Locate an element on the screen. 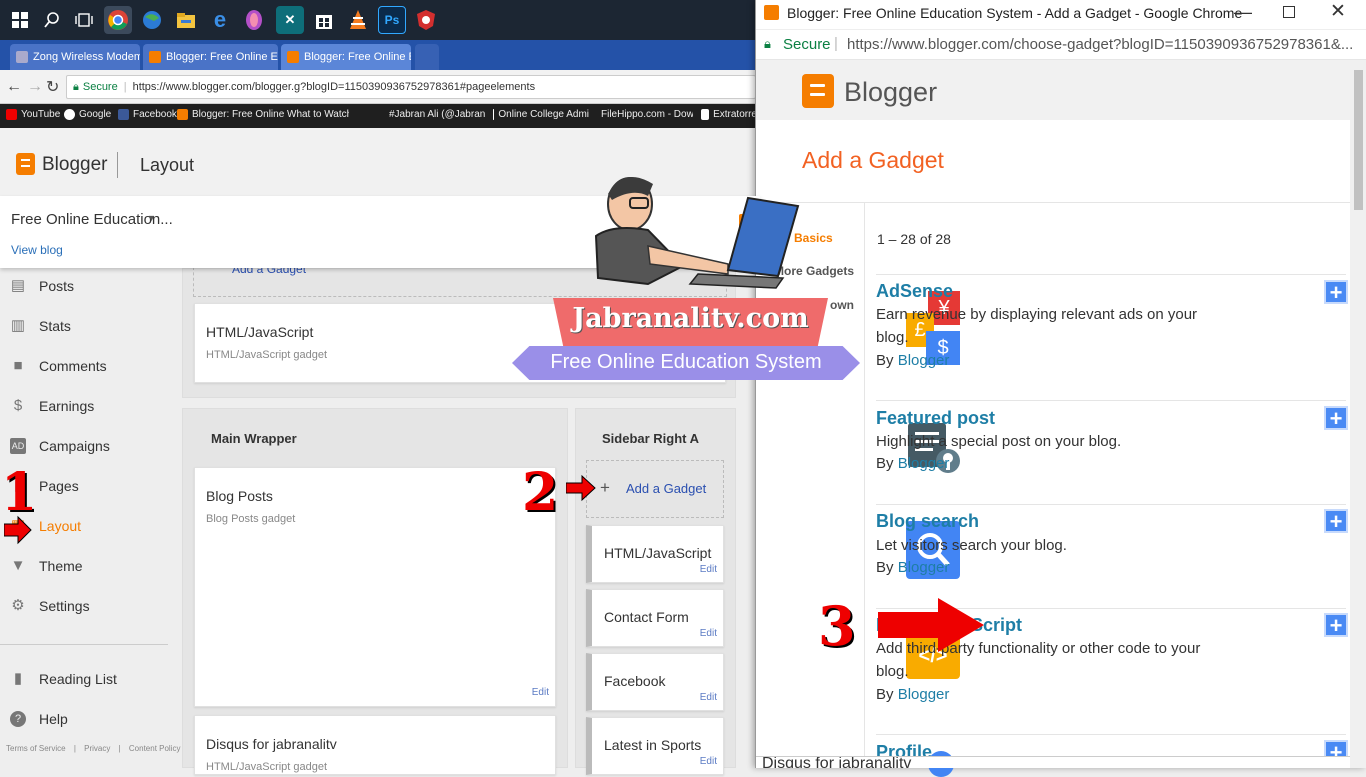 This screenshot has height=777, width=1366. dropdown-caret-icon: ▼ is located at coordinates (151, 218).